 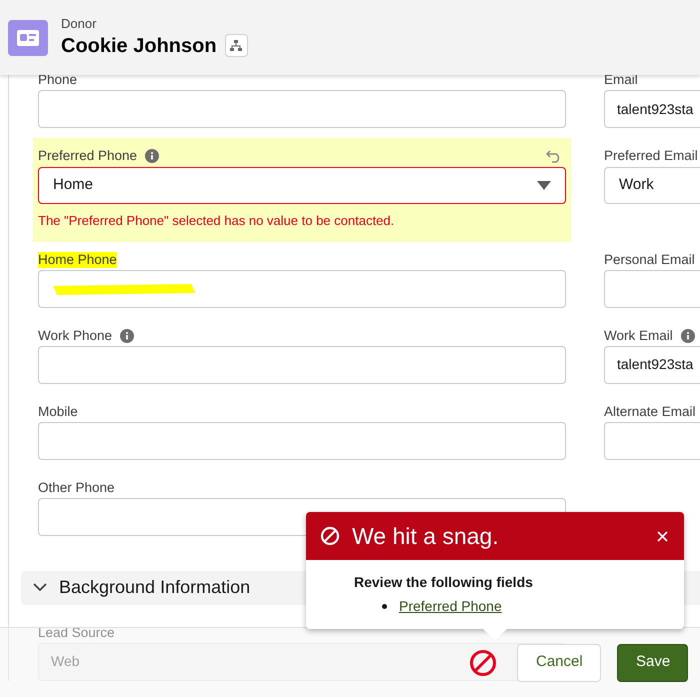 I want to click on hierarchy-icon, so click(x=236, y=46).